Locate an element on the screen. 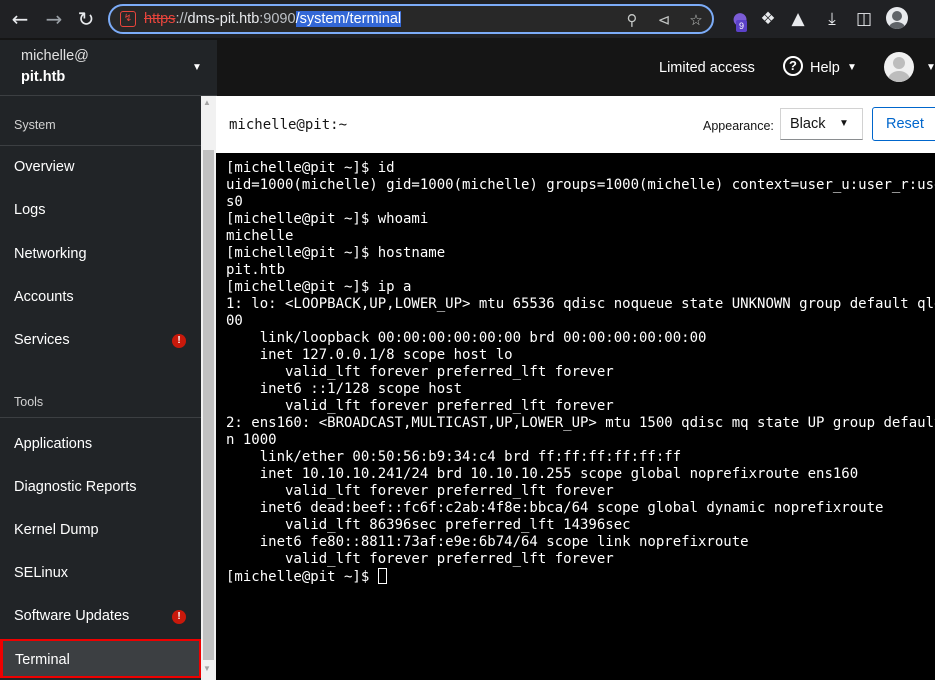 This screenshot has height=680, width=935. sidebar-item-diagnostic-reports: Diagnostic Reports is located at coordinates (100, 487).